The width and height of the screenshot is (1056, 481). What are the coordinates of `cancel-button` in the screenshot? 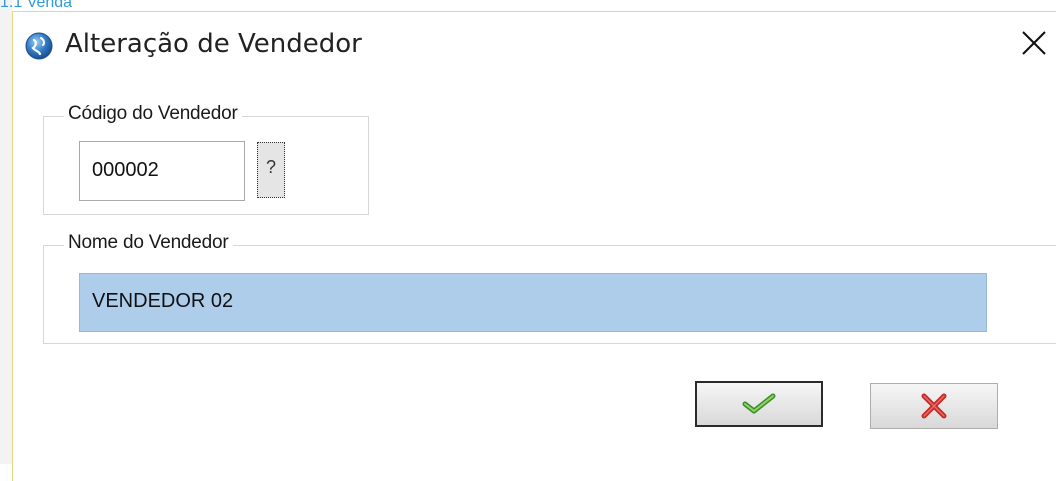 It's located at (934, 406).